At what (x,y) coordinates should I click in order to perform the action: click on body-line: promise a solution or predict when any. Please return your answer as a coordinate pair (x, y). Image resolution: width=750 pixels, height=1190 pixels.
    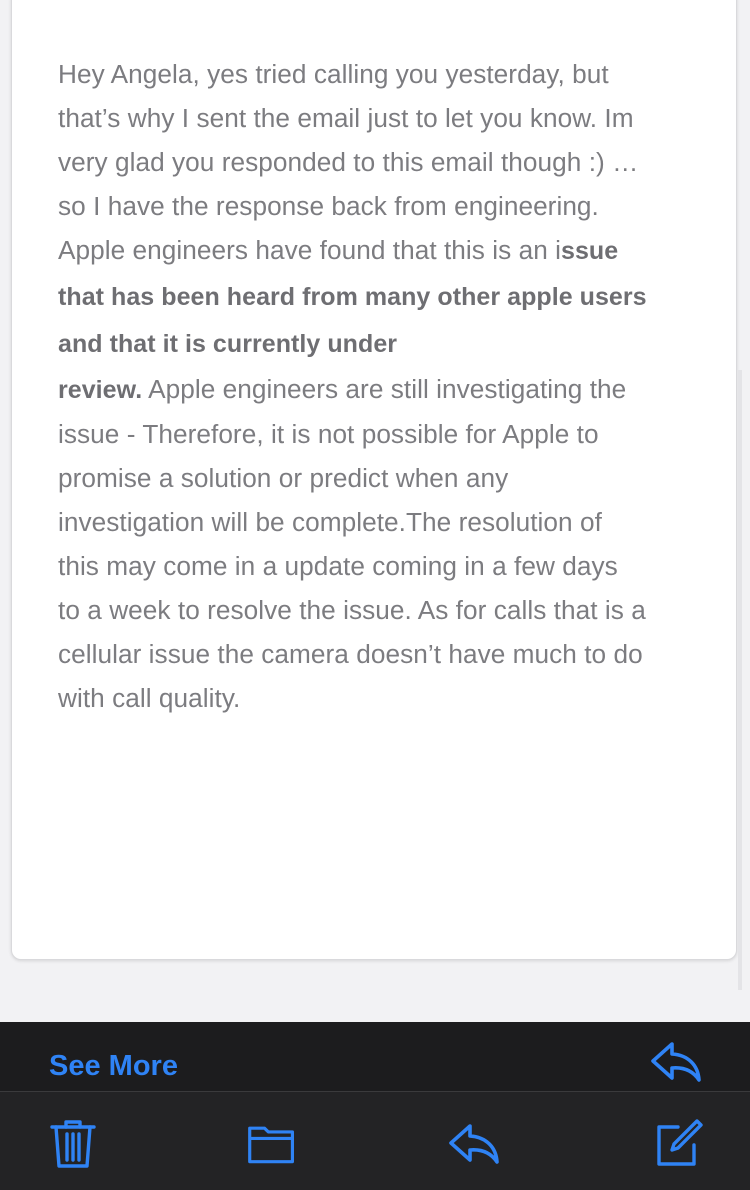
    Looking at the image, I should click on (283, 478).